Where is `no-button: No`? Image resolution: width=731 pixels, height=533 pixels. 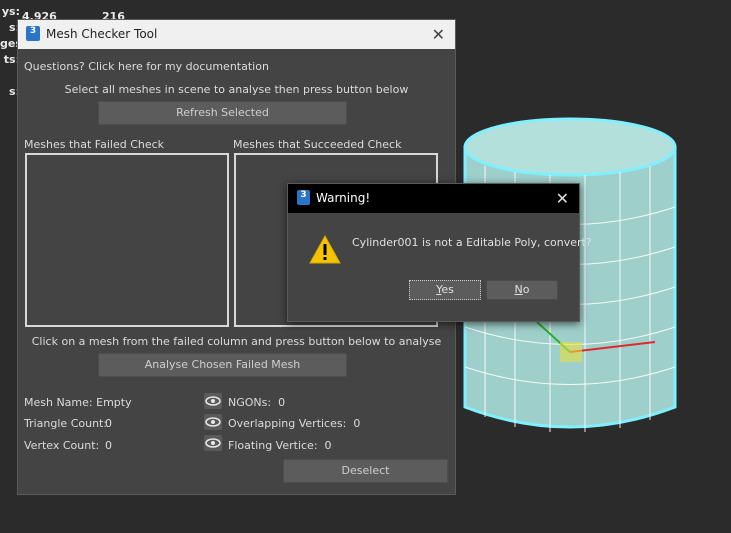 no-button: No is located at coordinates (522, 290).